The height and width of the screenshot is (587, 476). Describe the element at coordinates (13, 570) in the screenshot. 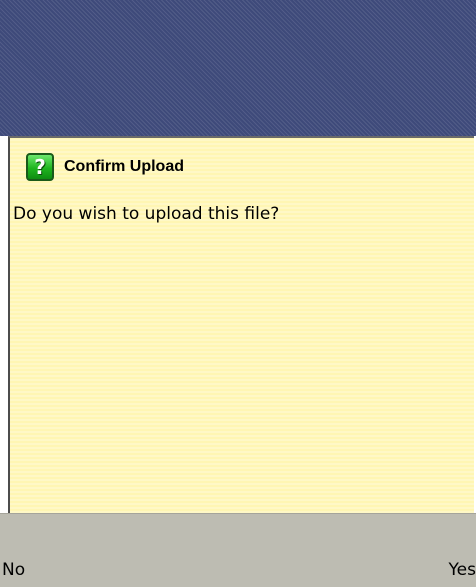

I see `no-button: No` at that location.